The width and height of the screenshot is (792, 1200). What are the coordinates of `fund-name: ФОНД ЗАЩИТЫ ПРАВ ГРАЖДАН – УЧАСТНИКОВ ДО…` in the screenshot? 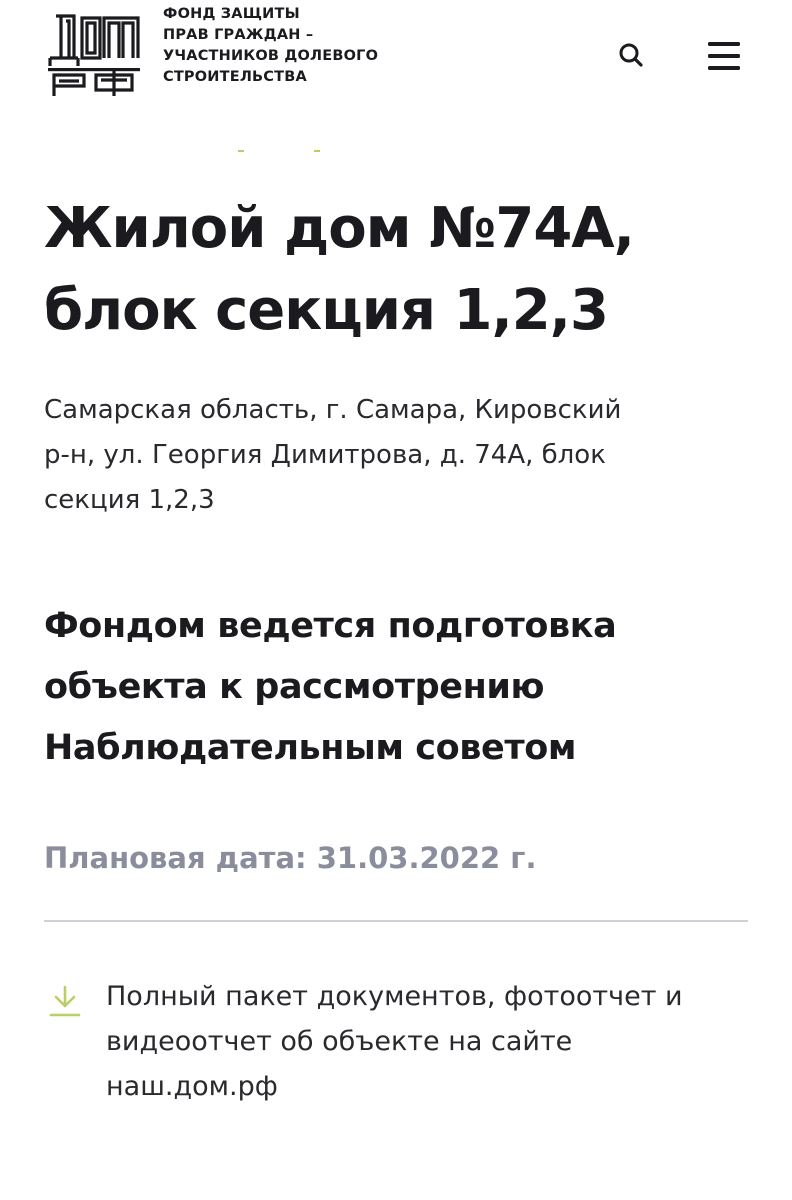 It's located at (293, 46).